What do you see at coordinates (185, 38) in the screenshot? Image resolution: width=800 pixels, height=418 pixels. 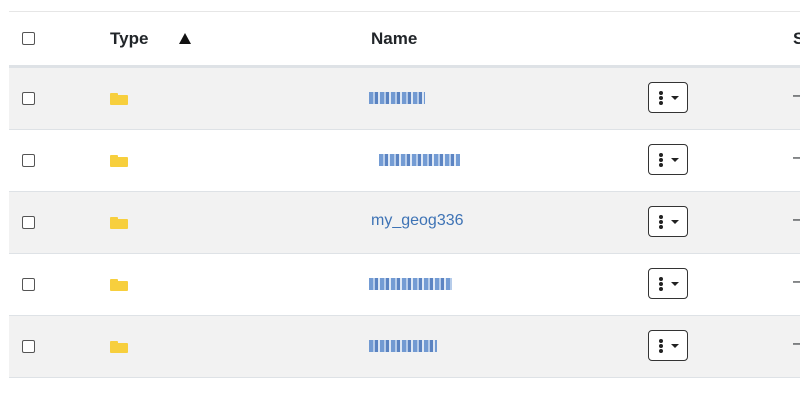 I see `sort-ascending-icon` at bounding box center [185, 38].